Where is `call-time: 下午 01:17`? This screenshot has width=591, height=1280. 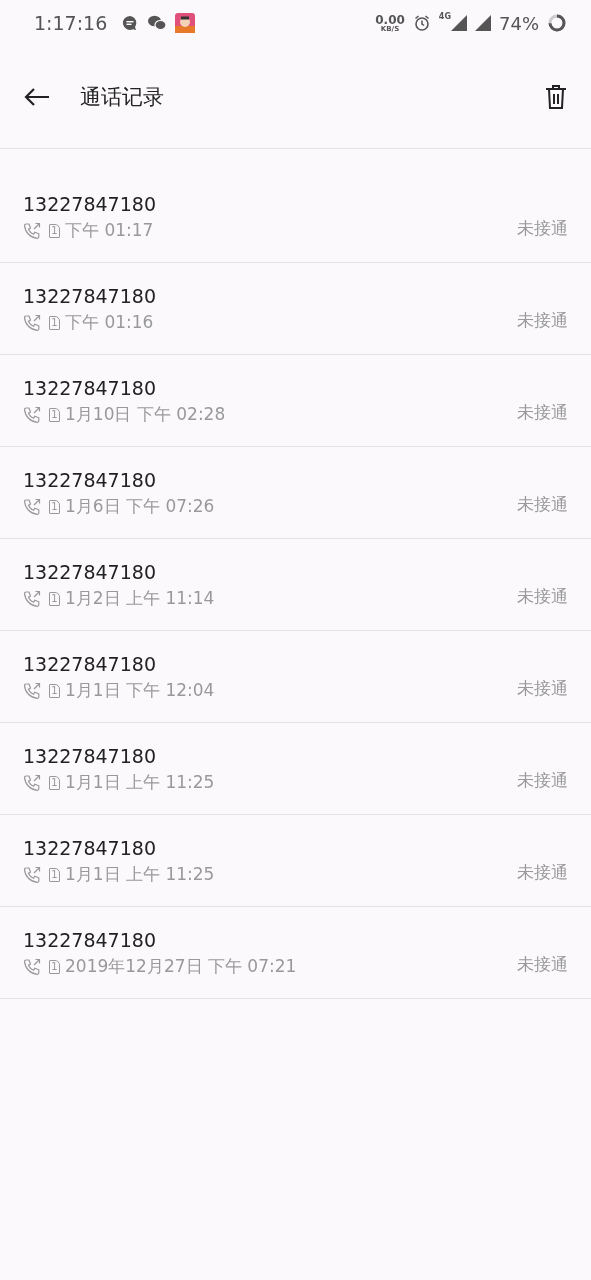
call-time: 下午 01:17 is located at coordinates (109, 230).